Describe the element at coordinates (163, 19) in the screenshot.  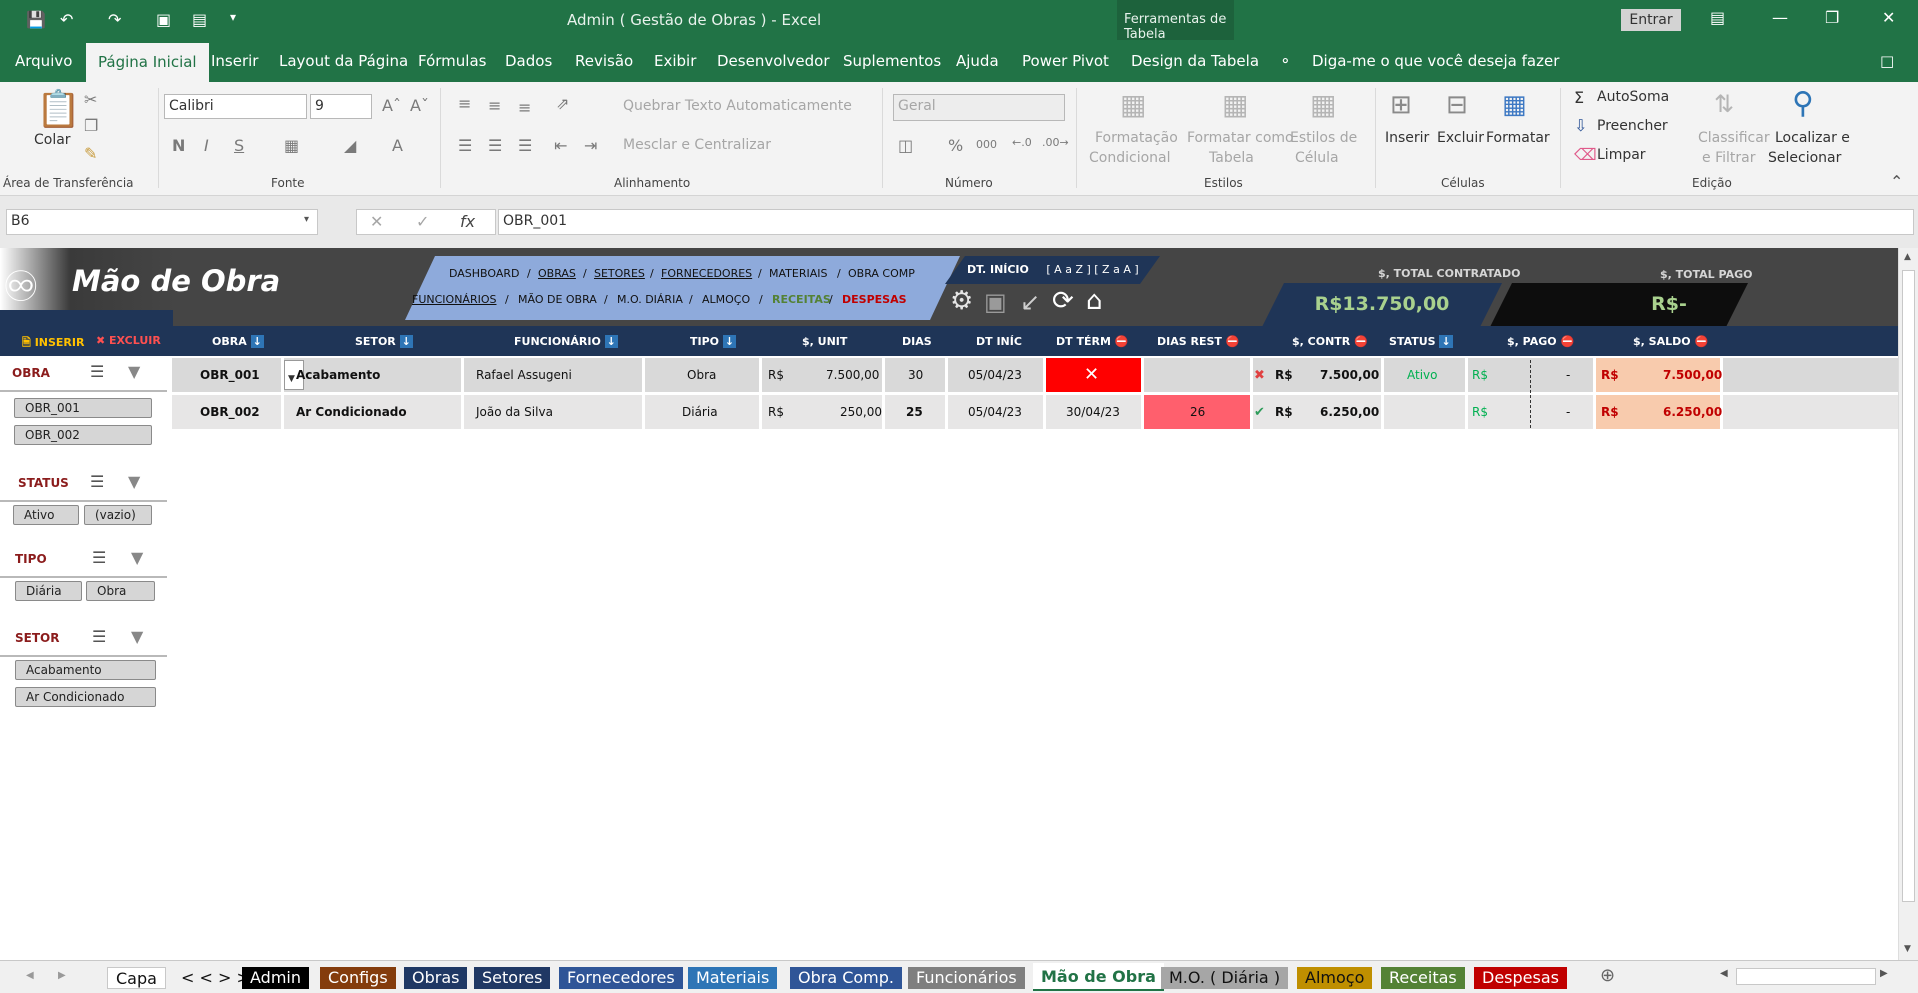
I see `camera-icon: ▣` at that location.